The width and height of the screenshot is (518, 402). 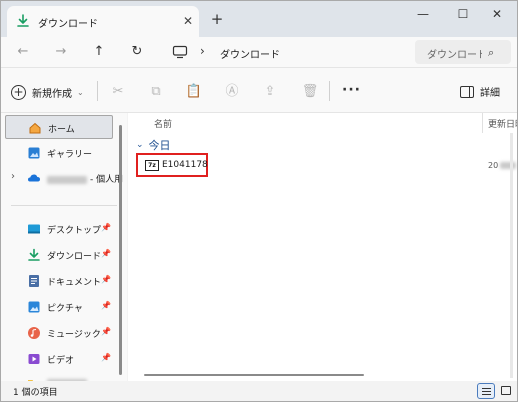 I want to click on sidebar-item-onedrive: › - 個人用, so click(x=64, y=178).